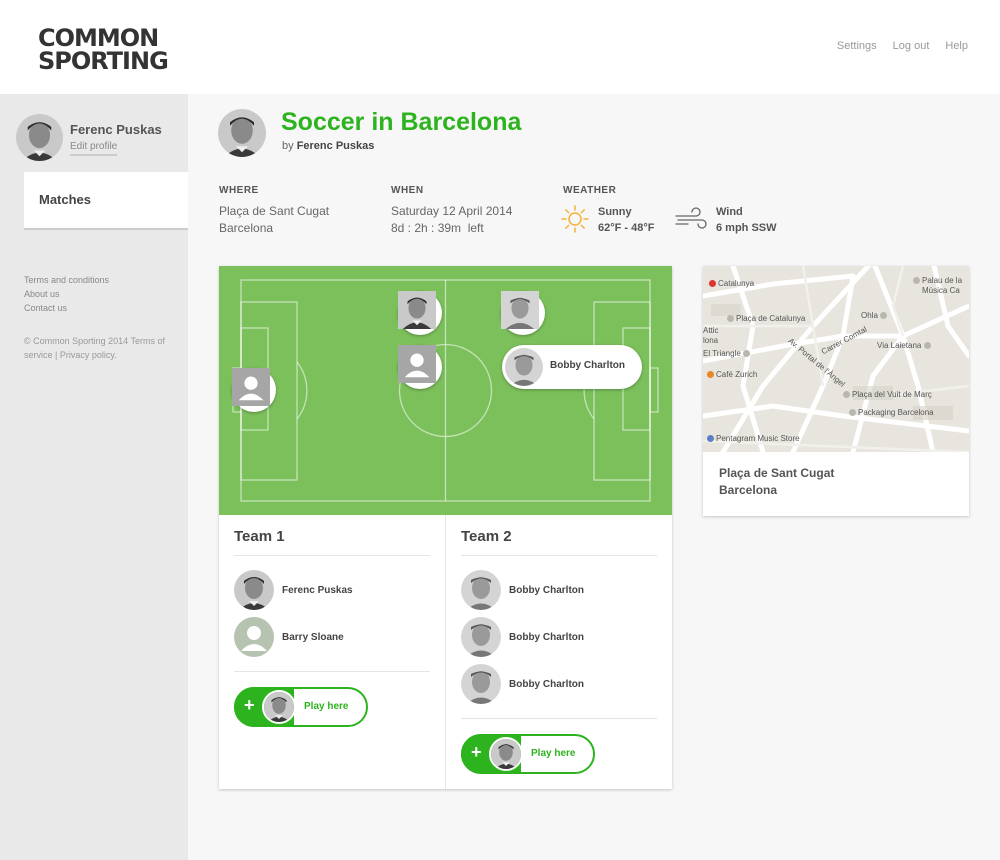 Image resolution: width=1000 pixels, height=860 pixels. Describe the element at coordinates (259, 536) in the screenshot. I see `team-title: Team 1` at that location.